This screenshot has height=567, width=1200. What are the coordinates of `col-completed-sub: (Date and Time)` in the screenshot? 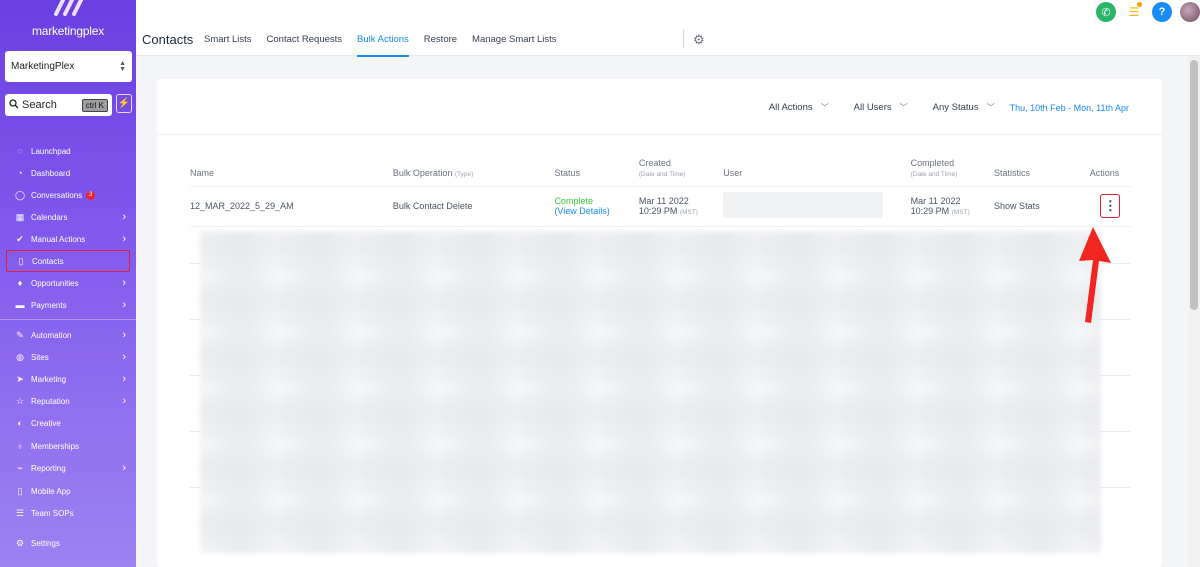 It's located at (934, 174).